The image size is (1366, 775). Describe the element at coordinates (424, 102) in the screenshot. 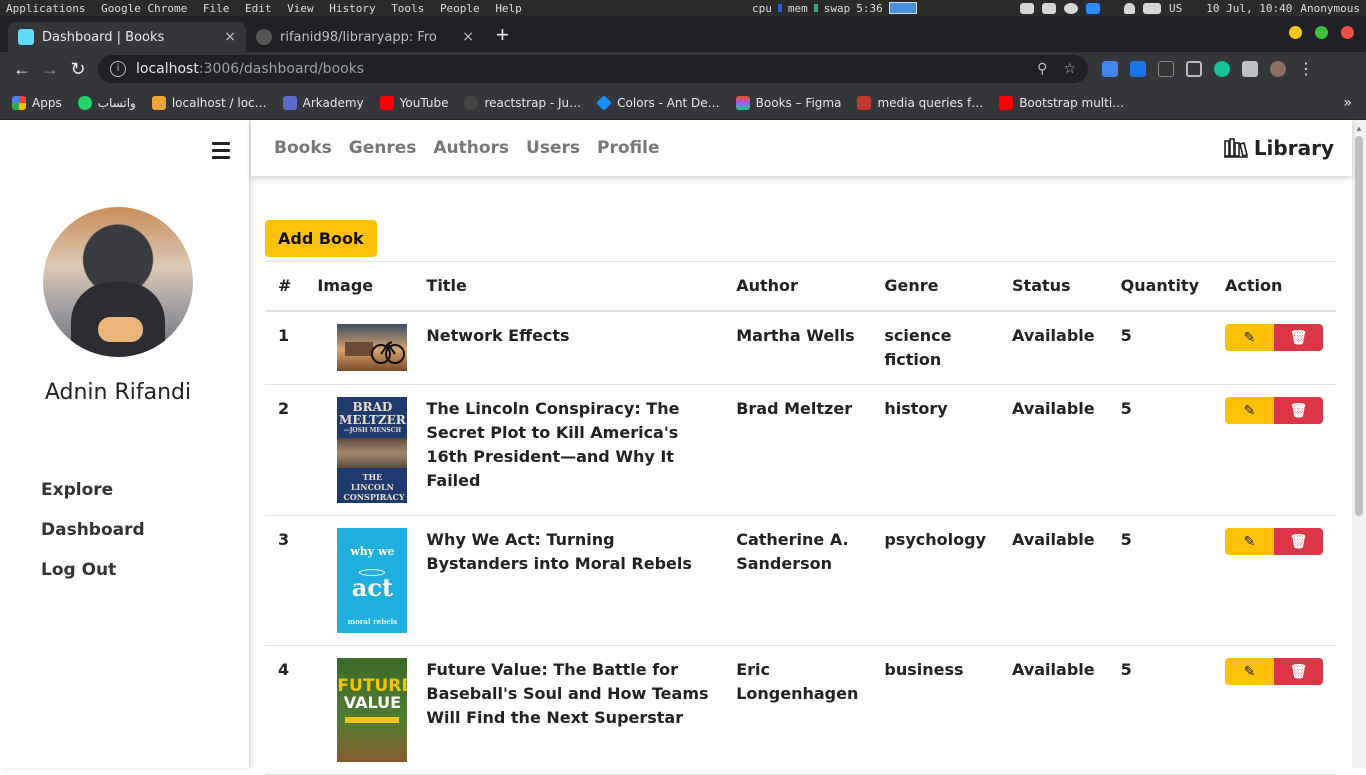

I see `bookmark-label: YouTube` at that location.